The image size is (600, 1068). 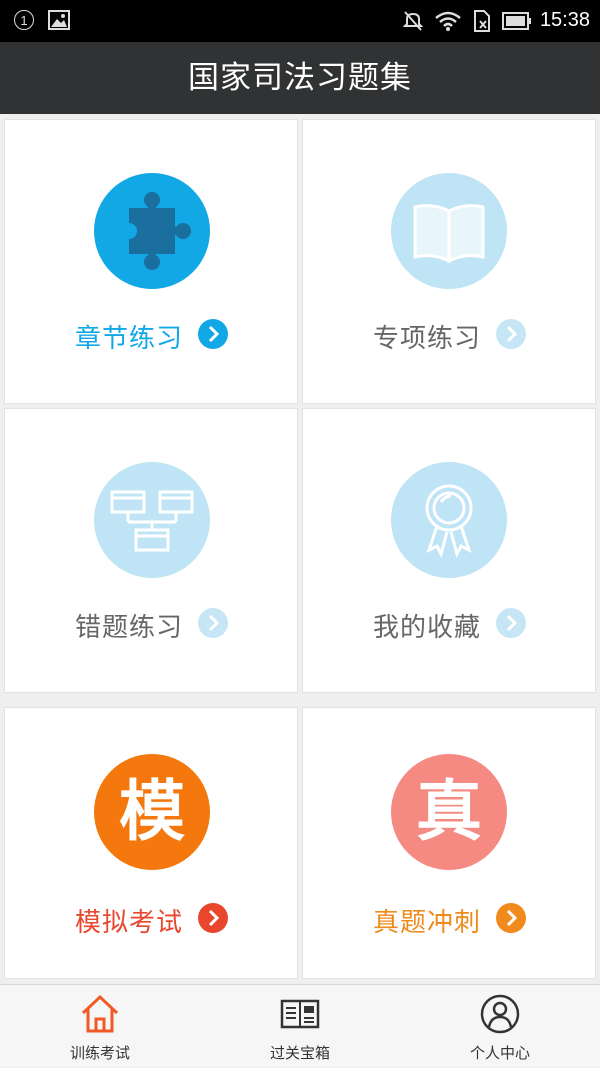 I want to click on news-book-icon, so click(x=300, y=1014).